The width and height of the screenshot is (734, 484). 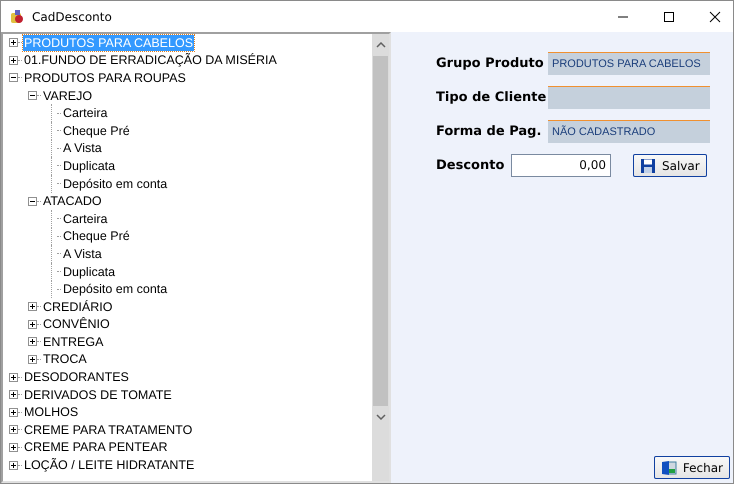 What do you see at coordinates (108, 430) in the screenshot?
I see `tree-item: CREME PARA TRATAMENTO` at bounding box center [108, 430].